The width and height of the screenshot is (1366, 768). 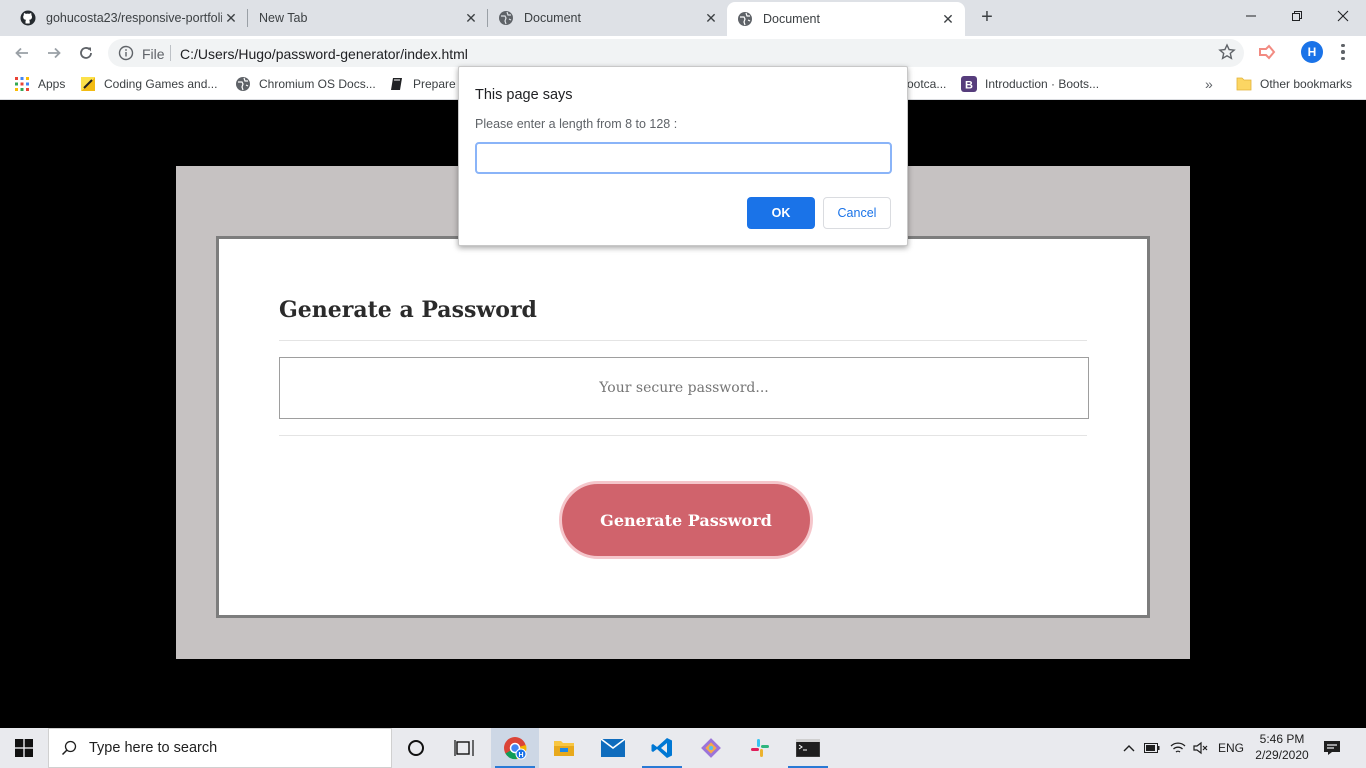 What do you see at coordinates (283, 18) in the screenshot?
I see `tab-title: New Tab` at bounding box center [283, 18].